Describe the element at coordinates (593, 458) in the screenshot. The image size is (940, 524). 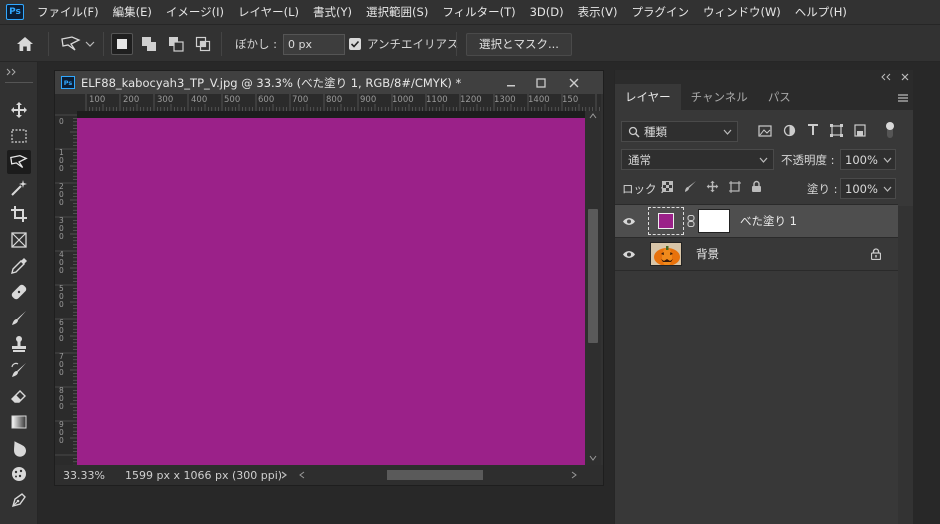
I see `scroll-down-icon` at that location.